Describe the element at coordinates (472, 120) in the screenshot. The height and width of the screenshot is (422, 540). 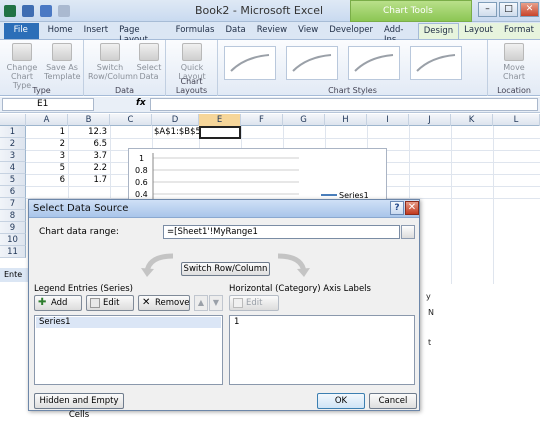
I see `column-header: K` at that location.